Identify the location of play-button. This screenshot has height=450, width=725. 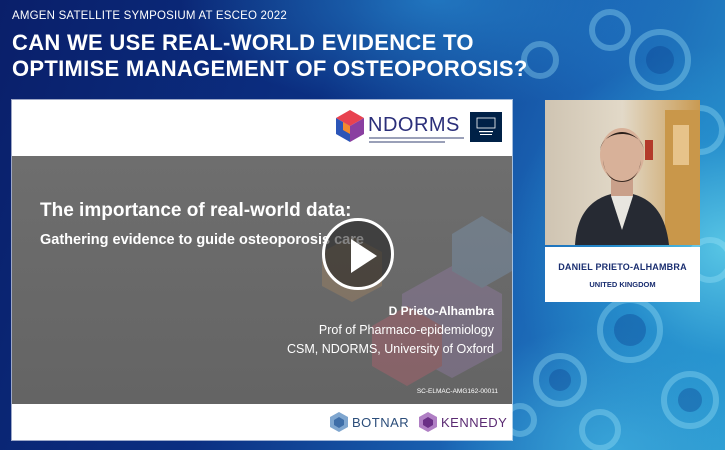
(358, 254).